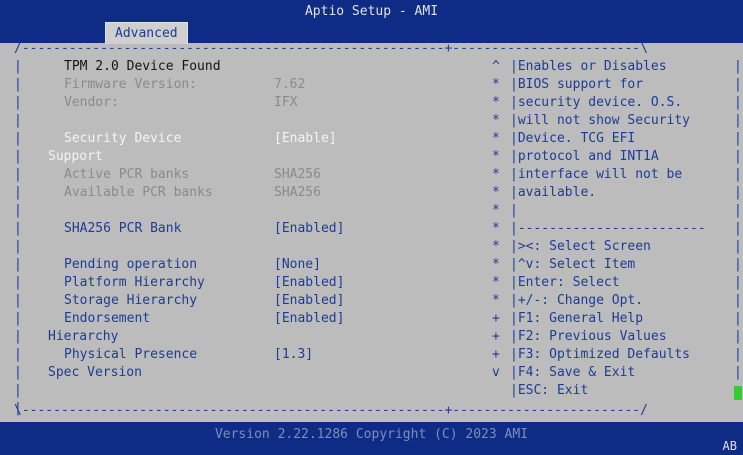 The width and height of the screenshot is (743, 455). Describe the element at coordinates (257, 193) in the screenshot. I see `setting-row: Available PCR banks SHA256` at that location.